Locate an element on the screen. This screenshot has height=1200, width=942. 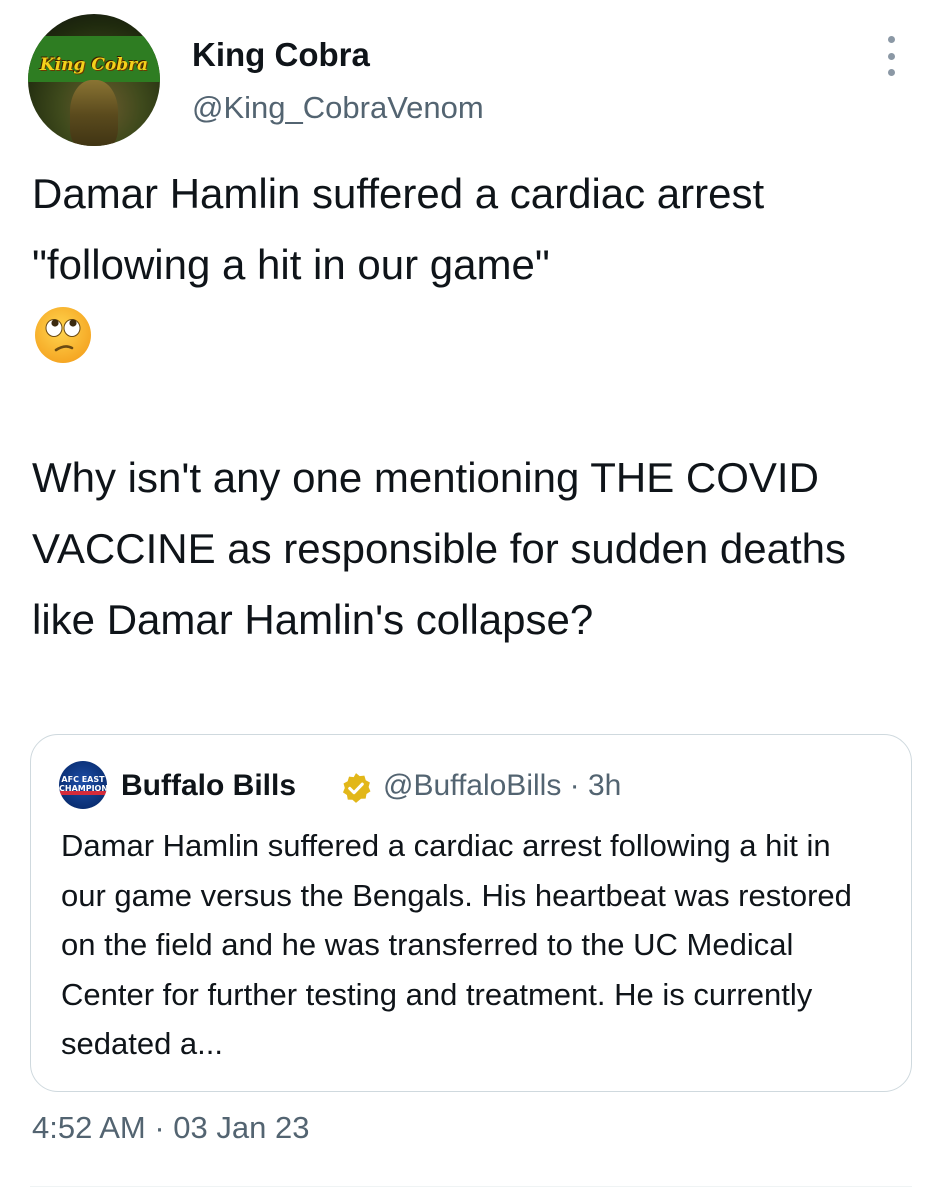
quoted-author-avatar: AFC EAST CHAMPIONS is located at coordinates (83, 785).